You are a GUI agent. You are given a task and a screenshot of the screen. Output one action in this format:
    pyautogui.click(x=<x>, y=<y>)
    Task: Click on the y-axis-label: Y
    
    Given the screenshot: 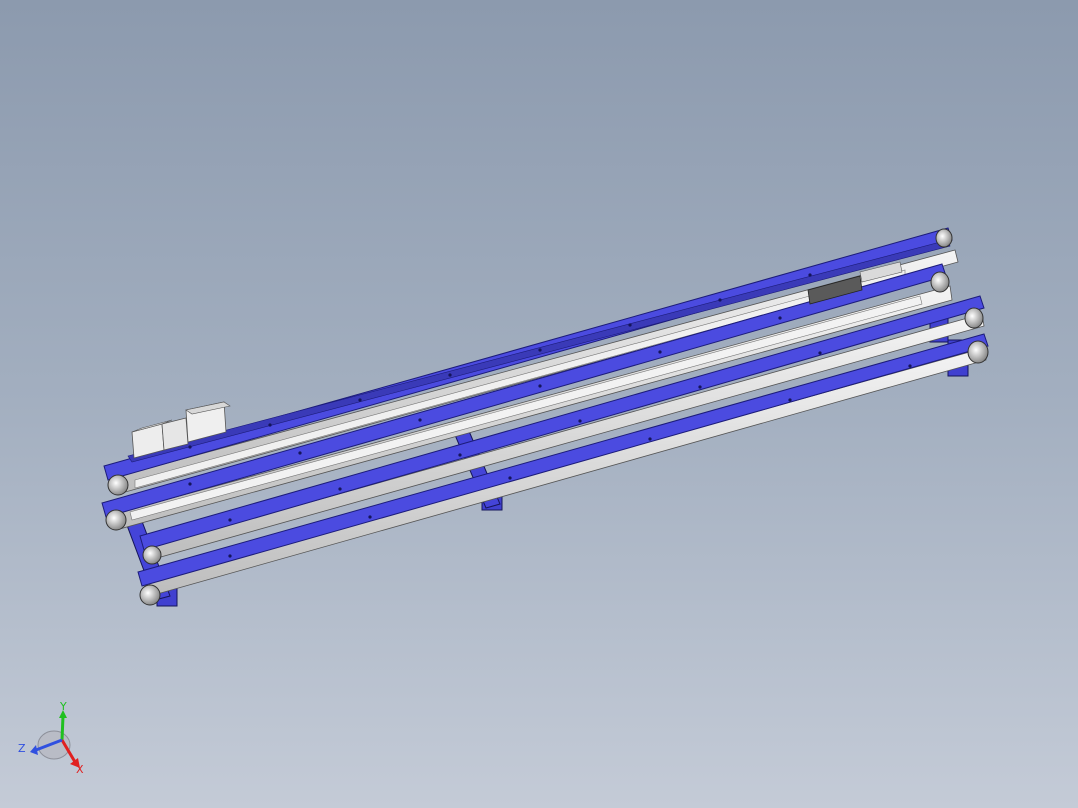 What is the action you would take?
    pyautogui.click(x=63, y=706)
    